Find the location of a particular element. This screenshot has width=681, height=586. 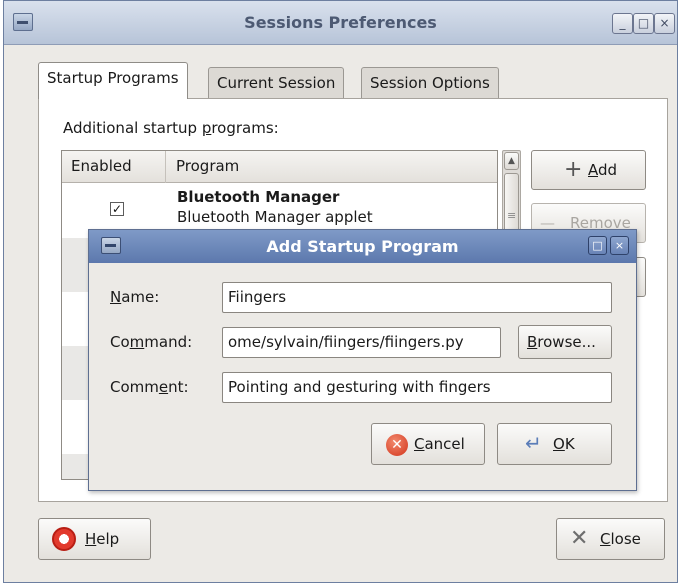

help-button: Help is located at coordinates (94, 539).